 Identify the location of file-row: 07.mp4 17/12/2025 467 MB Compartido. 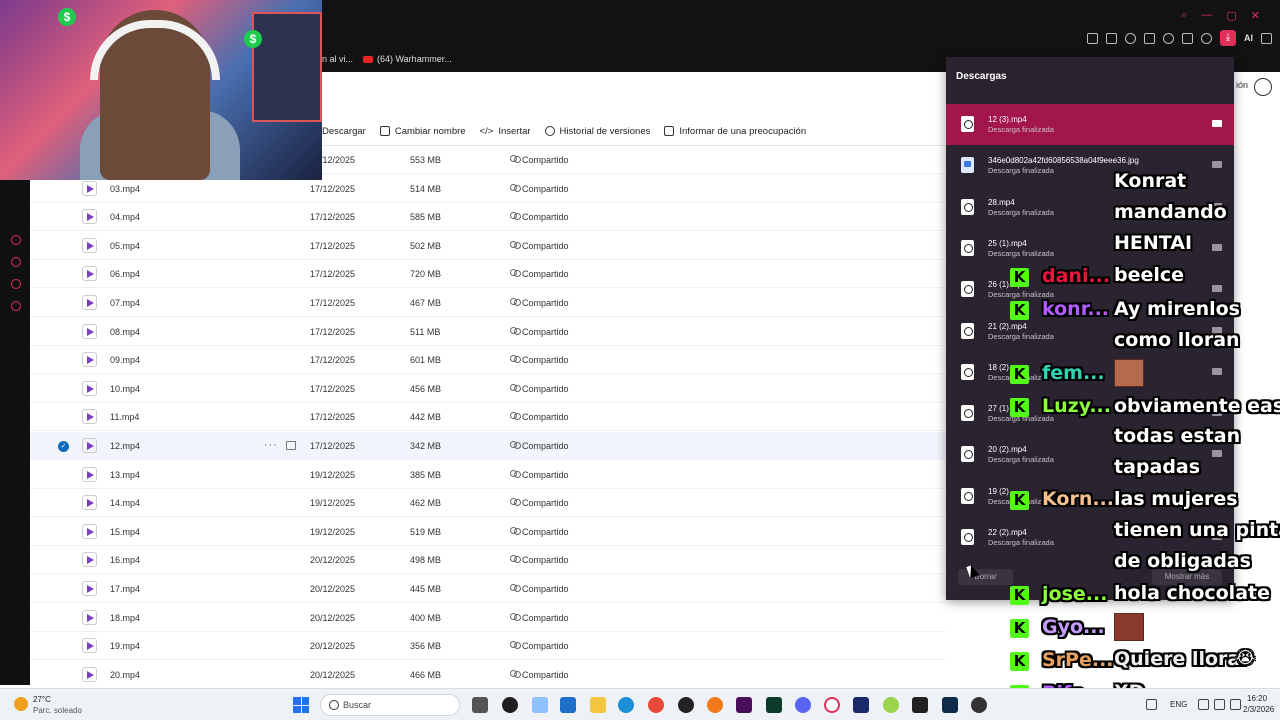
(487, 303).